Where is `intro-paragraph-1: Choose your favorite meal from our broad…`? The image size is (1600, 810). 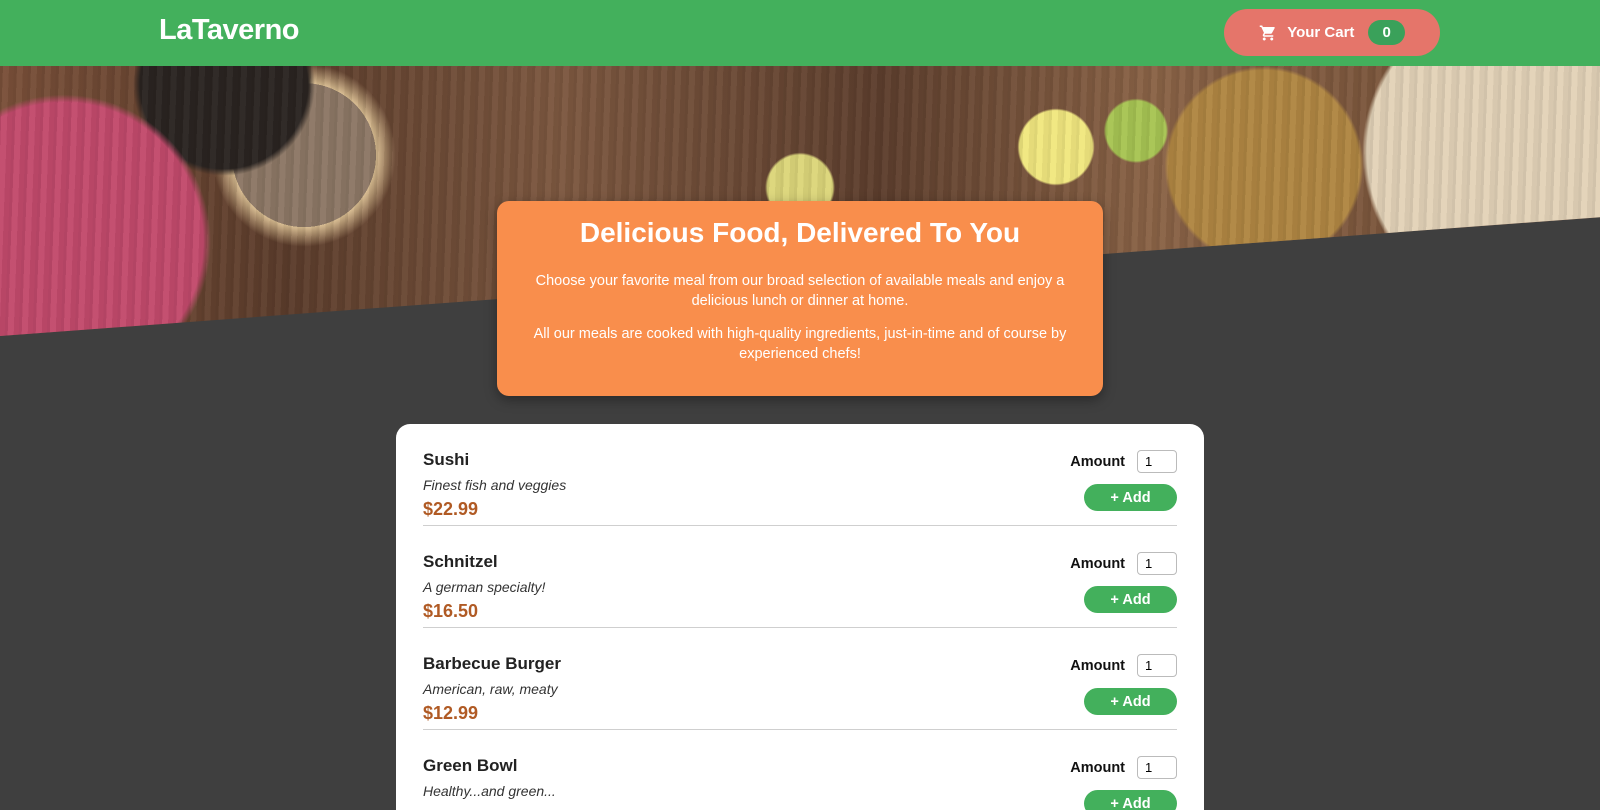
intro-paragraph-1: Choose your favorite meal from our broad… is located at coordinates (800, 291).